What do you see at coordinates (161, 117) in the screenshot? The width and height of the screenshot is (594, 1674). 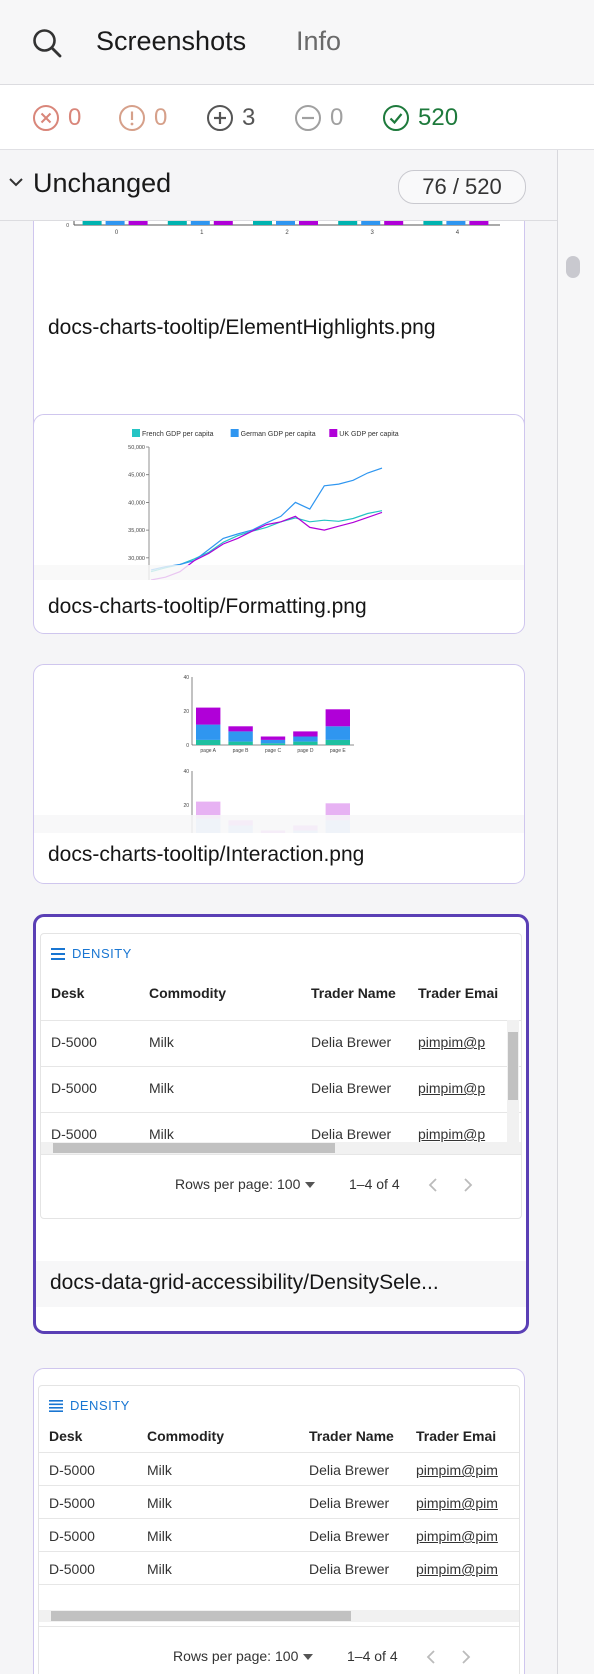 I see `warning-count: 0` at bounding box center [161, 117].